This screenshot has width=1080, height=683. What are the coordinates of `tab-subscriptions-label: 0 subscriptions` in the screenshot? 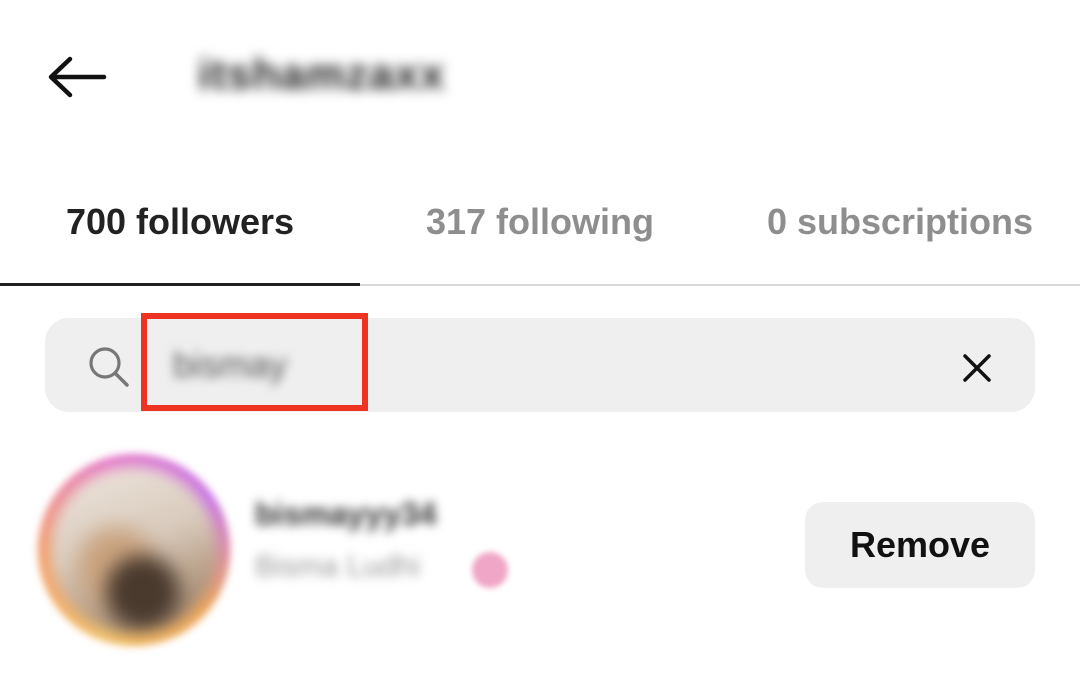 It's located at (900, 221).